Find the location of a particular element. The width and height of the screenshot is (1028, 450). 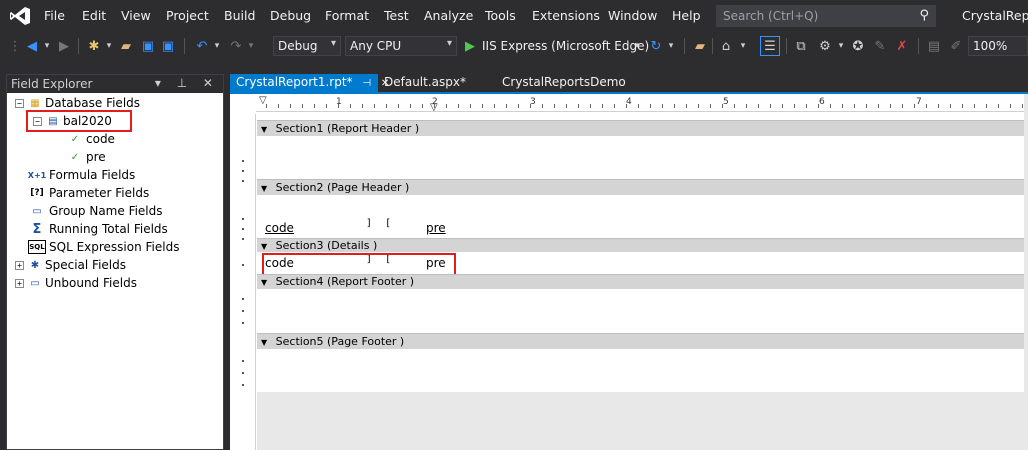

section-report-footer: ▼ Section4 (Report Footer ) is located at coordinates (642, 281).